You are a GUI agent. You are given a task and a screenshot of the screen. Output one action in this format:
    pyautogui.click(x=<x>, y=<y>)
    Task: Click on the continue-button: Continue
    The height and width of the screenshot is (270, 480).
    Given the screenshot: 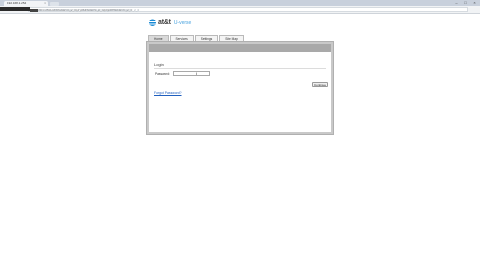 What is the action you would take?
    pyautogui.click(x=320, y=84)
    